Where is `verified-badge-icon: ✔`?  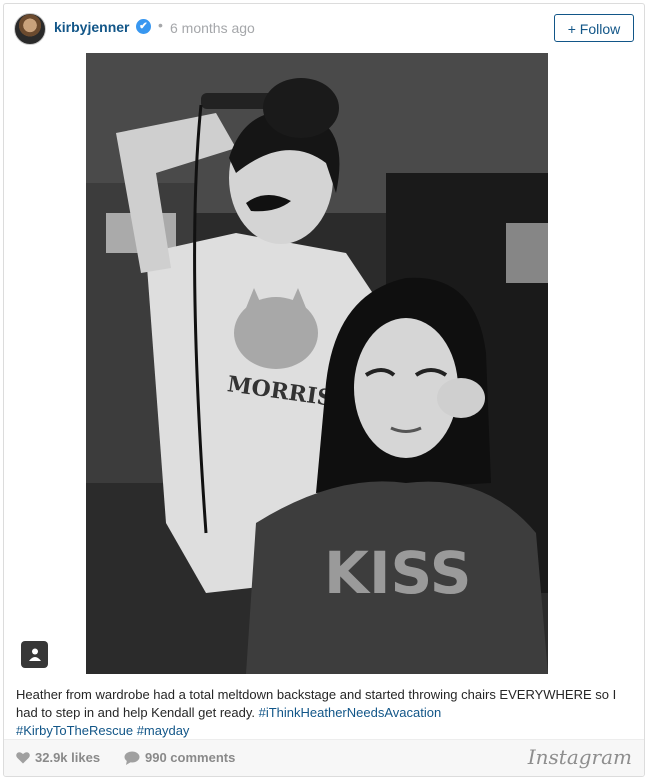
verified-badge-icon: ✔ is located at coordinates (143, 26).